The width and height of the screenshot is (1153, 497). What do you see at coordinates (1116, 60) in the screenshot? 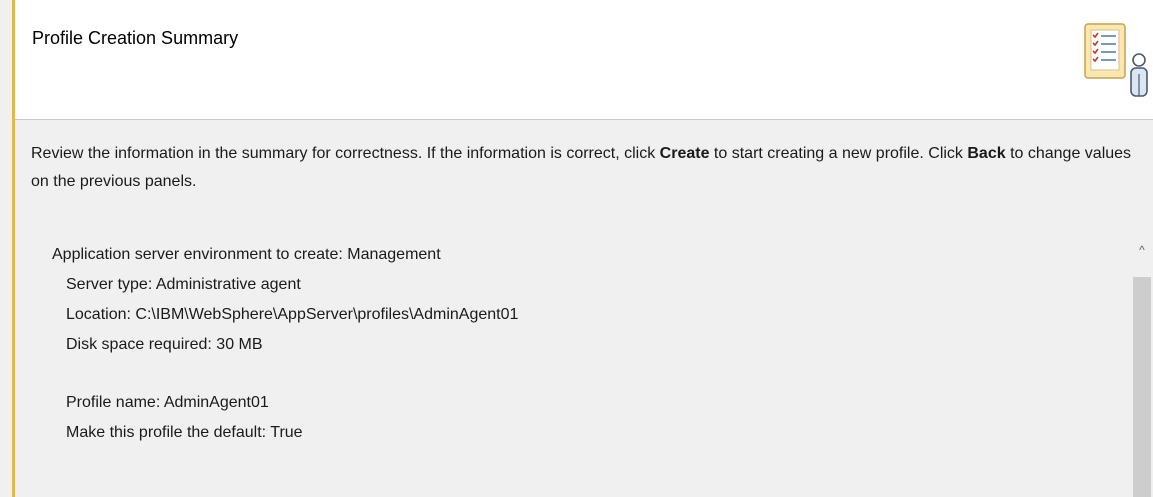
I see `checklist-user-icon` at bounding box center [1116, 60].